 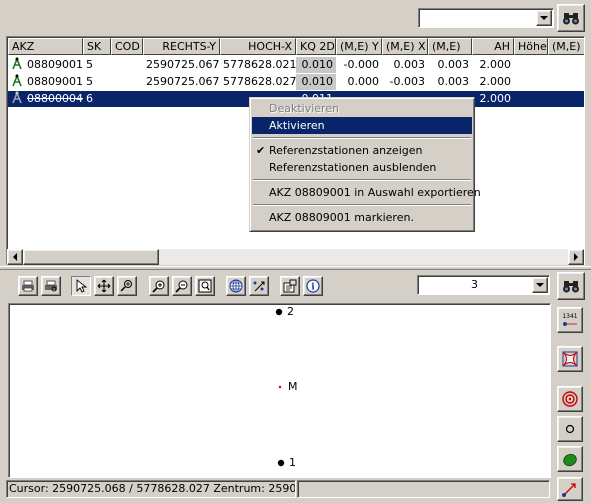 I want to click on zoom-pan-icon, so click(x=126, y=286).